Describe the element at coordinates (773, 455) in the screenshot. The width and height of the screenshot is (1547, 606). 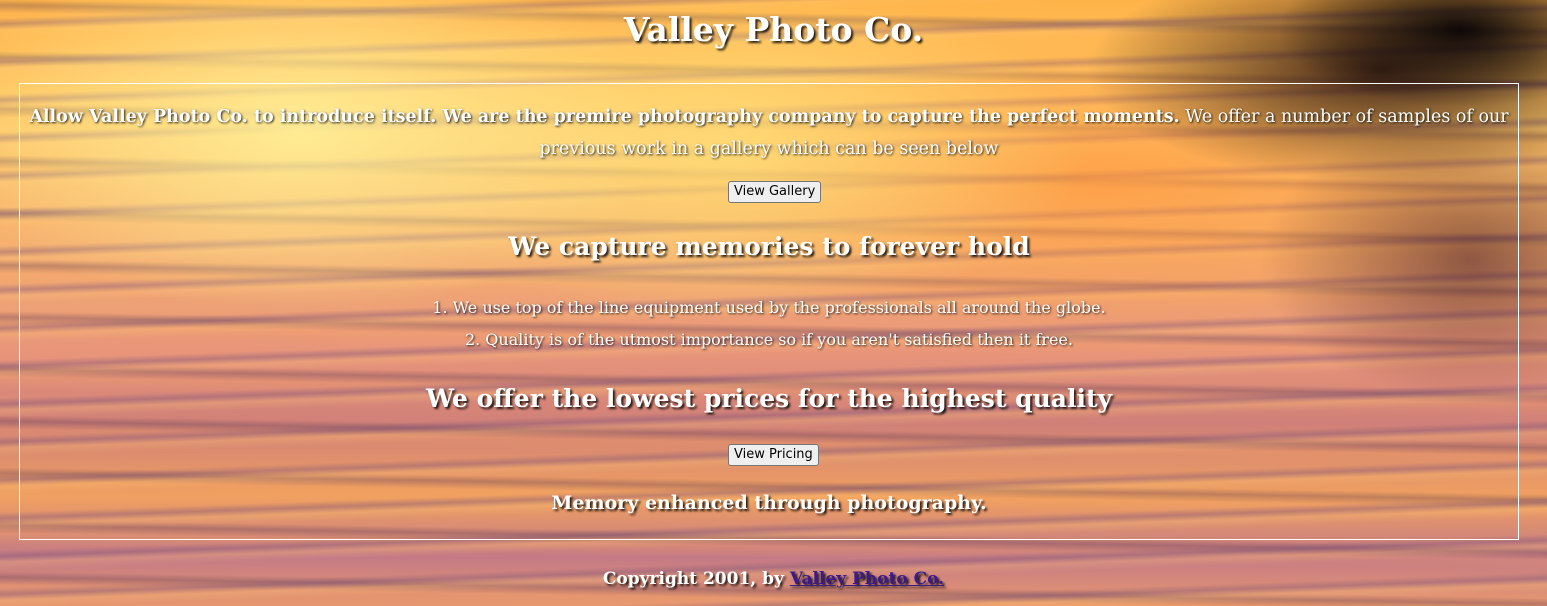
I see `view-pricing-button: View Pricing` at that location.